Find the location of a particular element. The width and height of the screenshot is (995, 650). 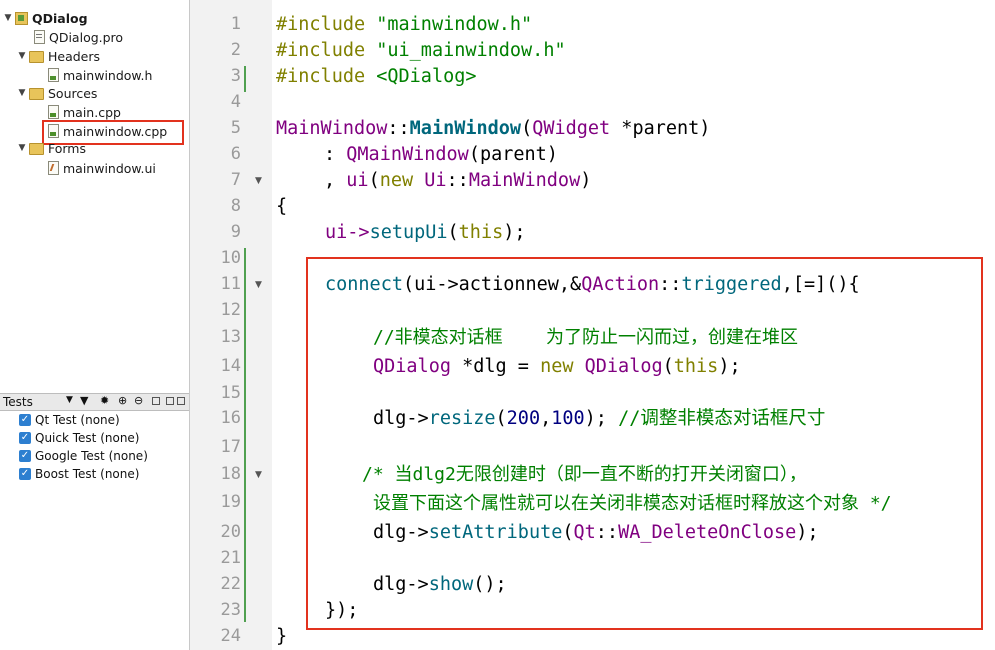

tree-item-sources: ▼ Sources is located at coordinates (57, 93).